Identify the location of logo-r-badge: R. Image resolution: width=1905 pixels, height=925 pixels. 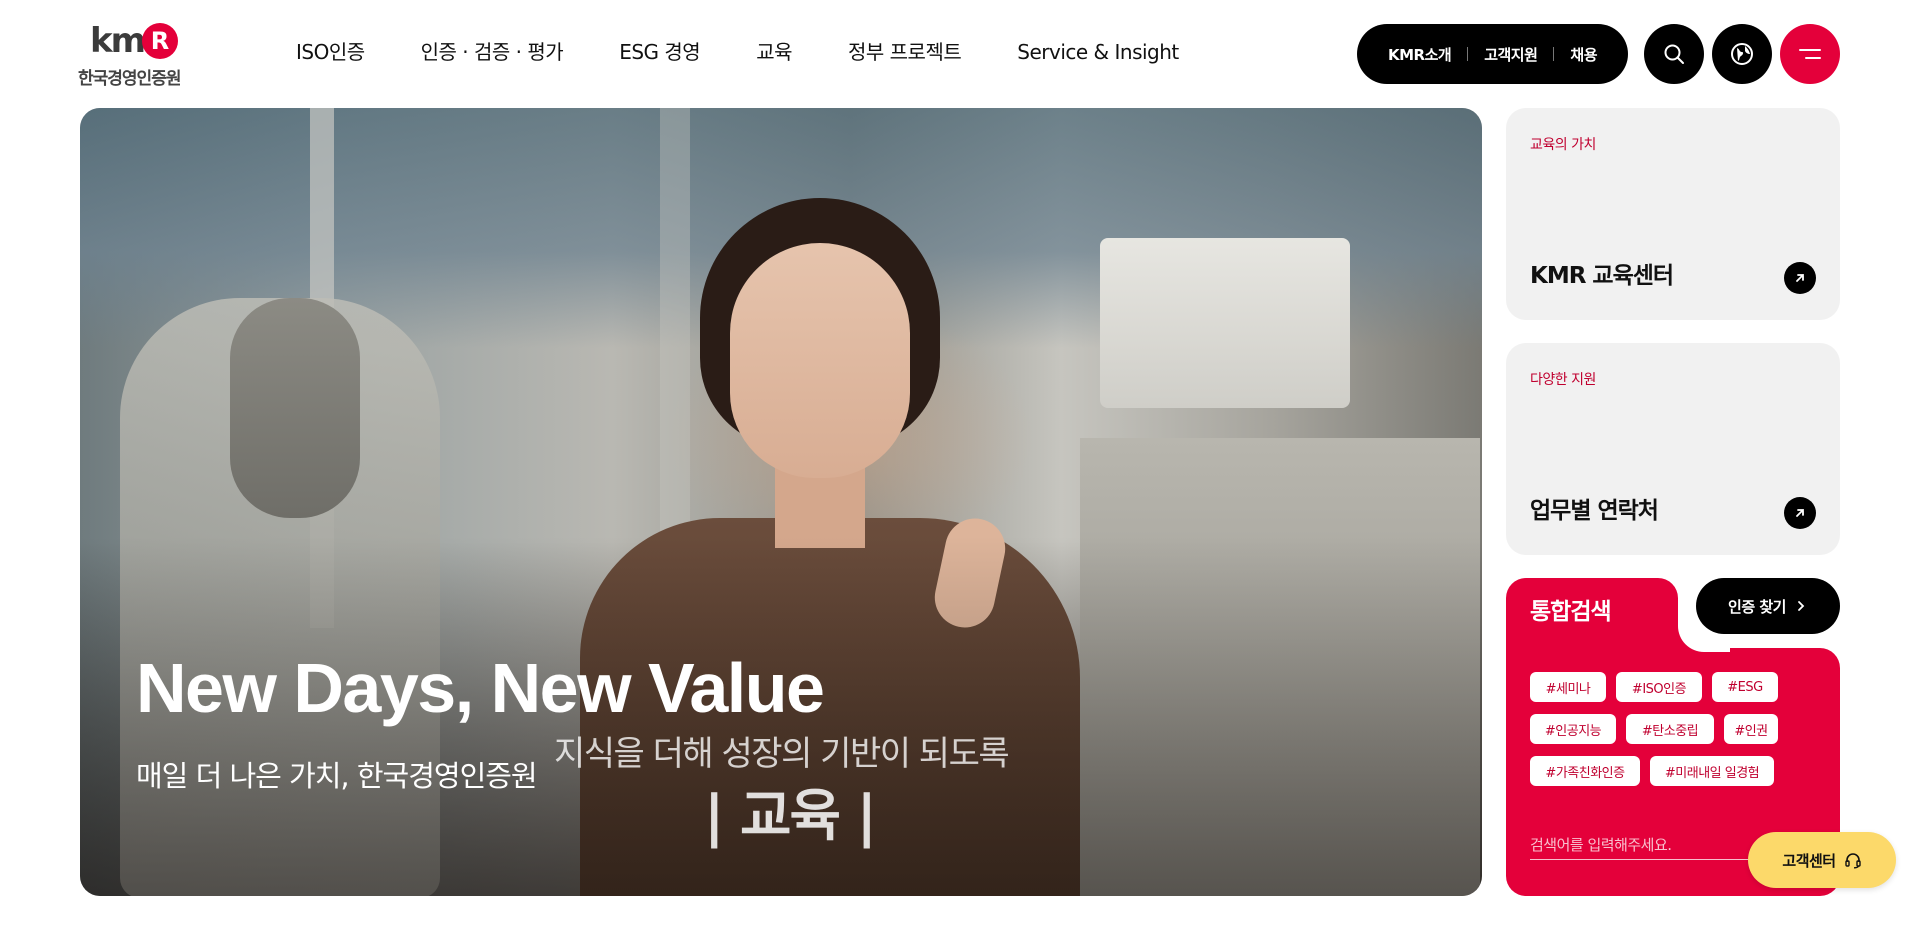
(160, 41).